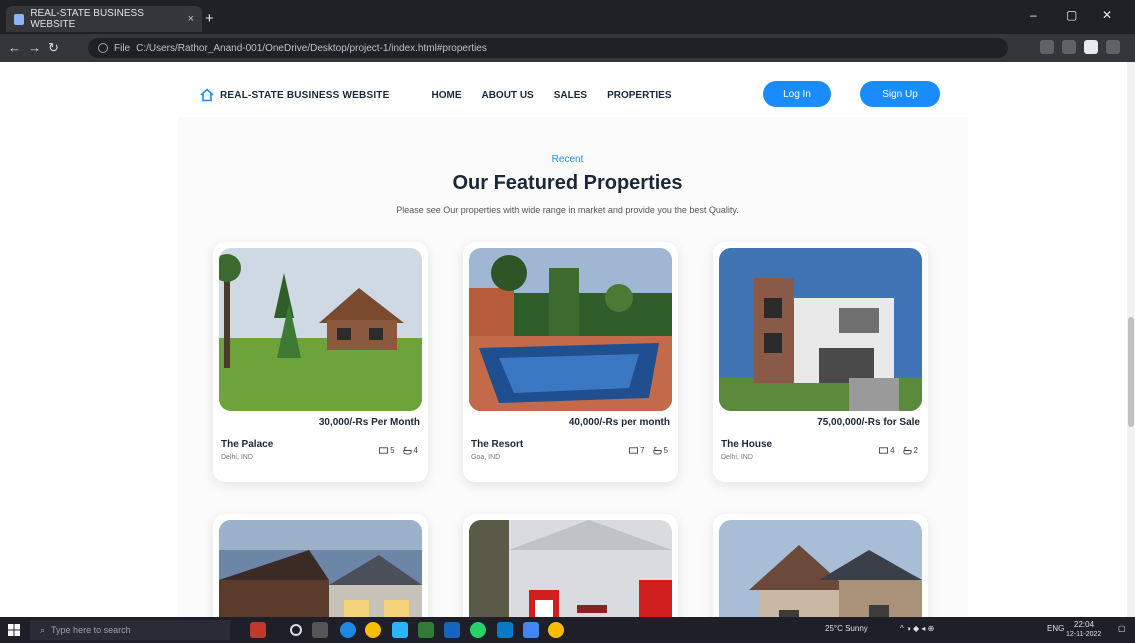  I want to click on share-icon, so click(1047, 47).